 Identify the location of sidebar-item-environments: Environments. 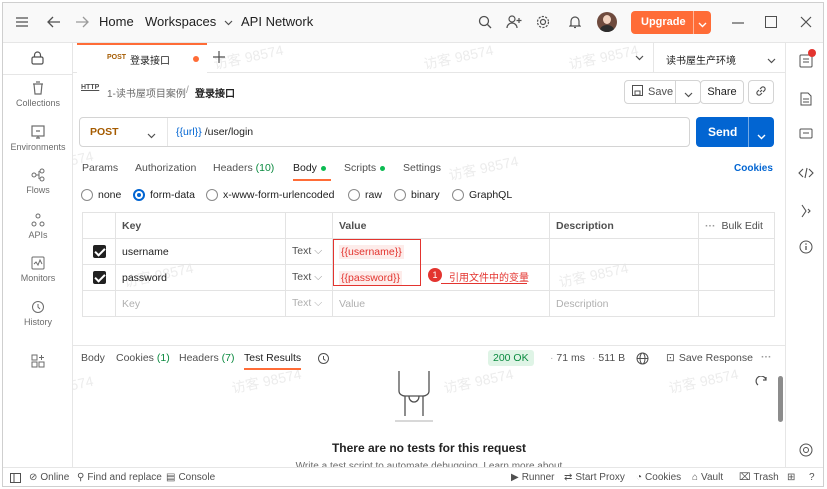
(38, 138).